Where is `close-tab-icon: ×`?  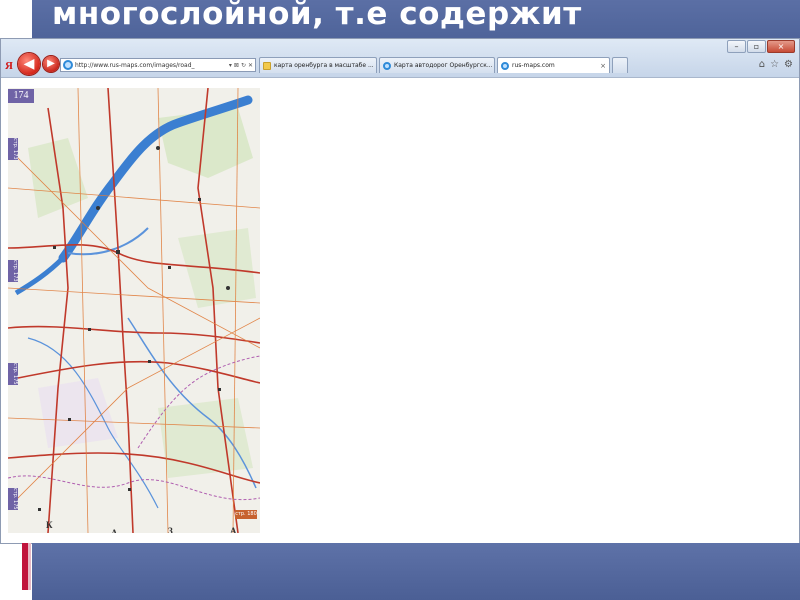 close-tab-icon: × is located at coordinates (601, 66).